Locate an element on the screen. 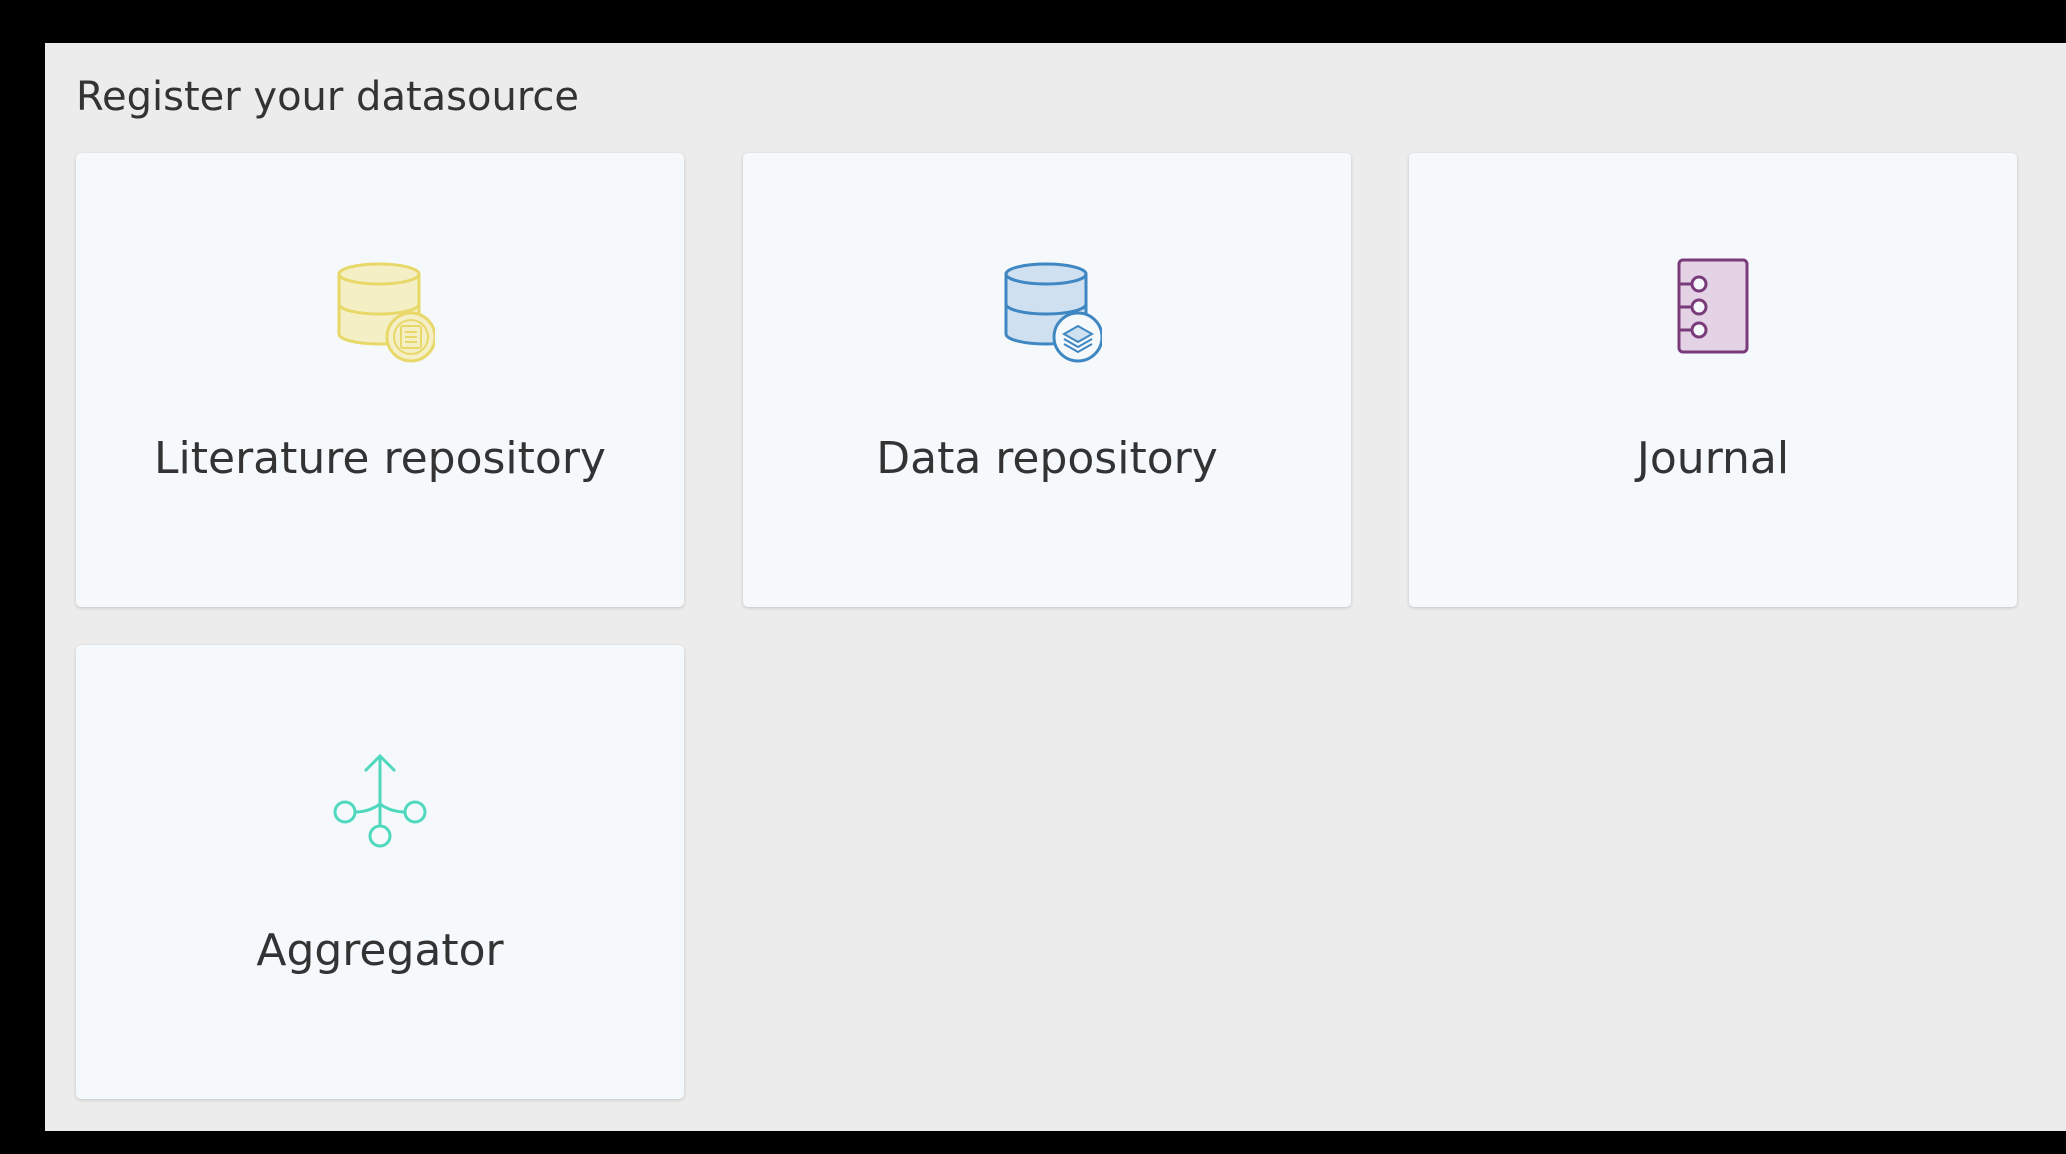  journal-icon is located at coordinates (1713, 309).